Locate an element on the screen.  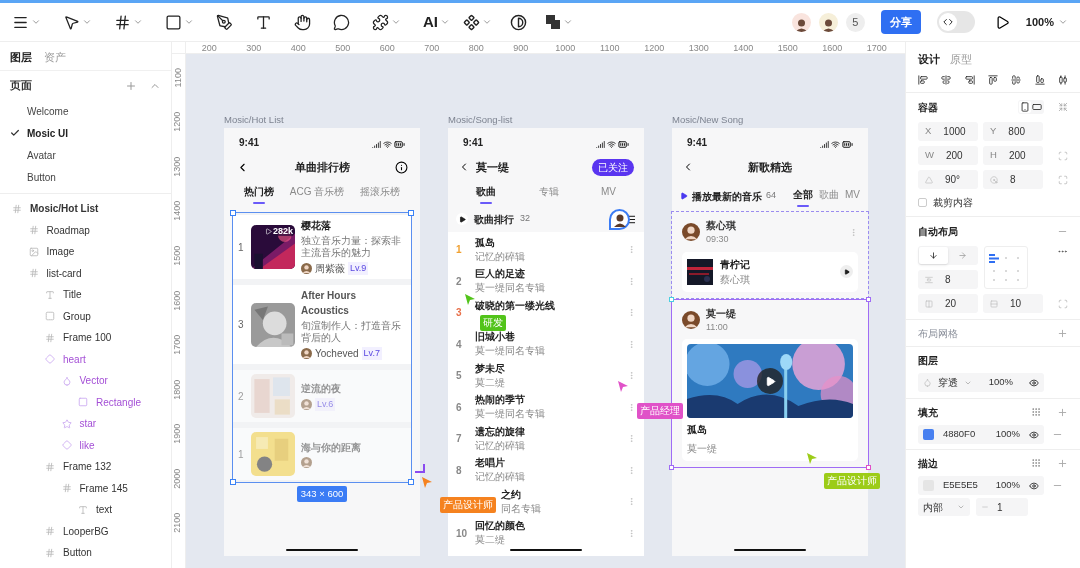
number-field: W 200 is located at coordinates (948, 155).